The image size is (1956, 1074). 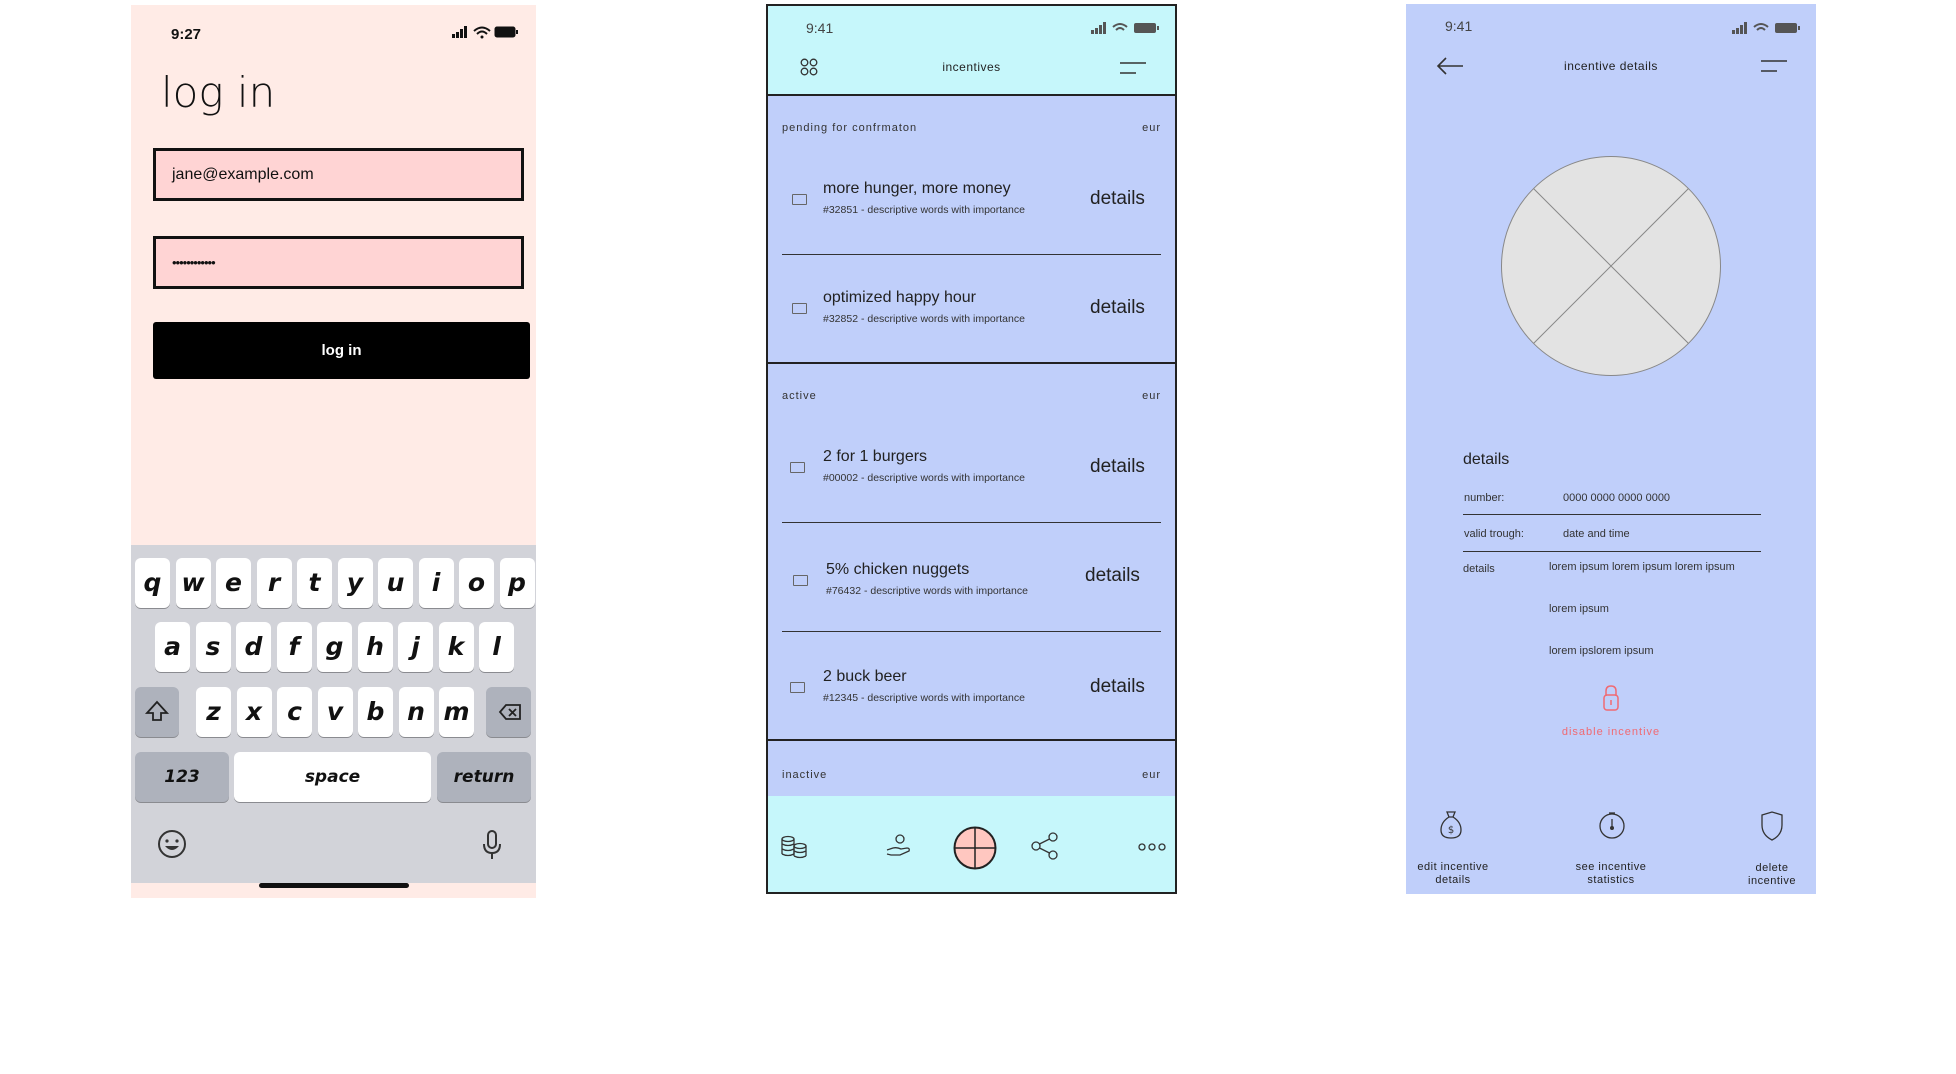 What do you see at coordinates (355, 583) in the screenshot?
I see `key-y: y` at bounding box center [355, 583].